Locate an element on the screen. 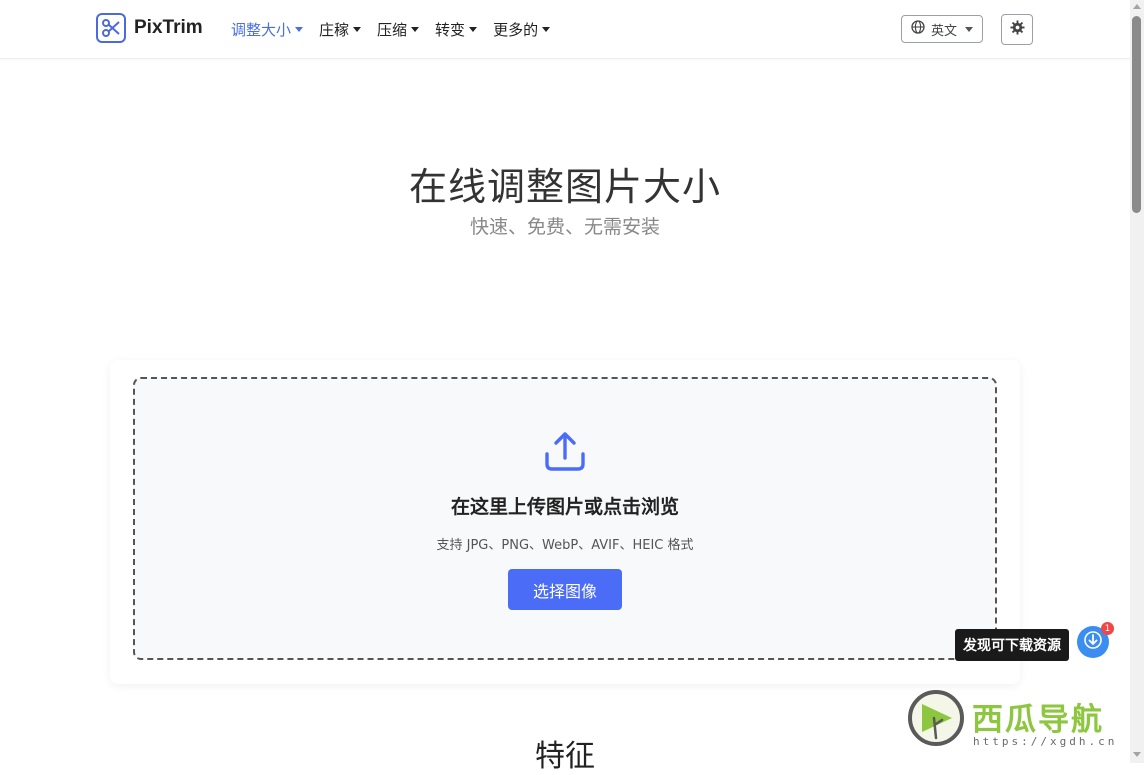 The image size is (1144, 775). watermark-url: https://xgdh.cn is located at coordinates (1045, 741).